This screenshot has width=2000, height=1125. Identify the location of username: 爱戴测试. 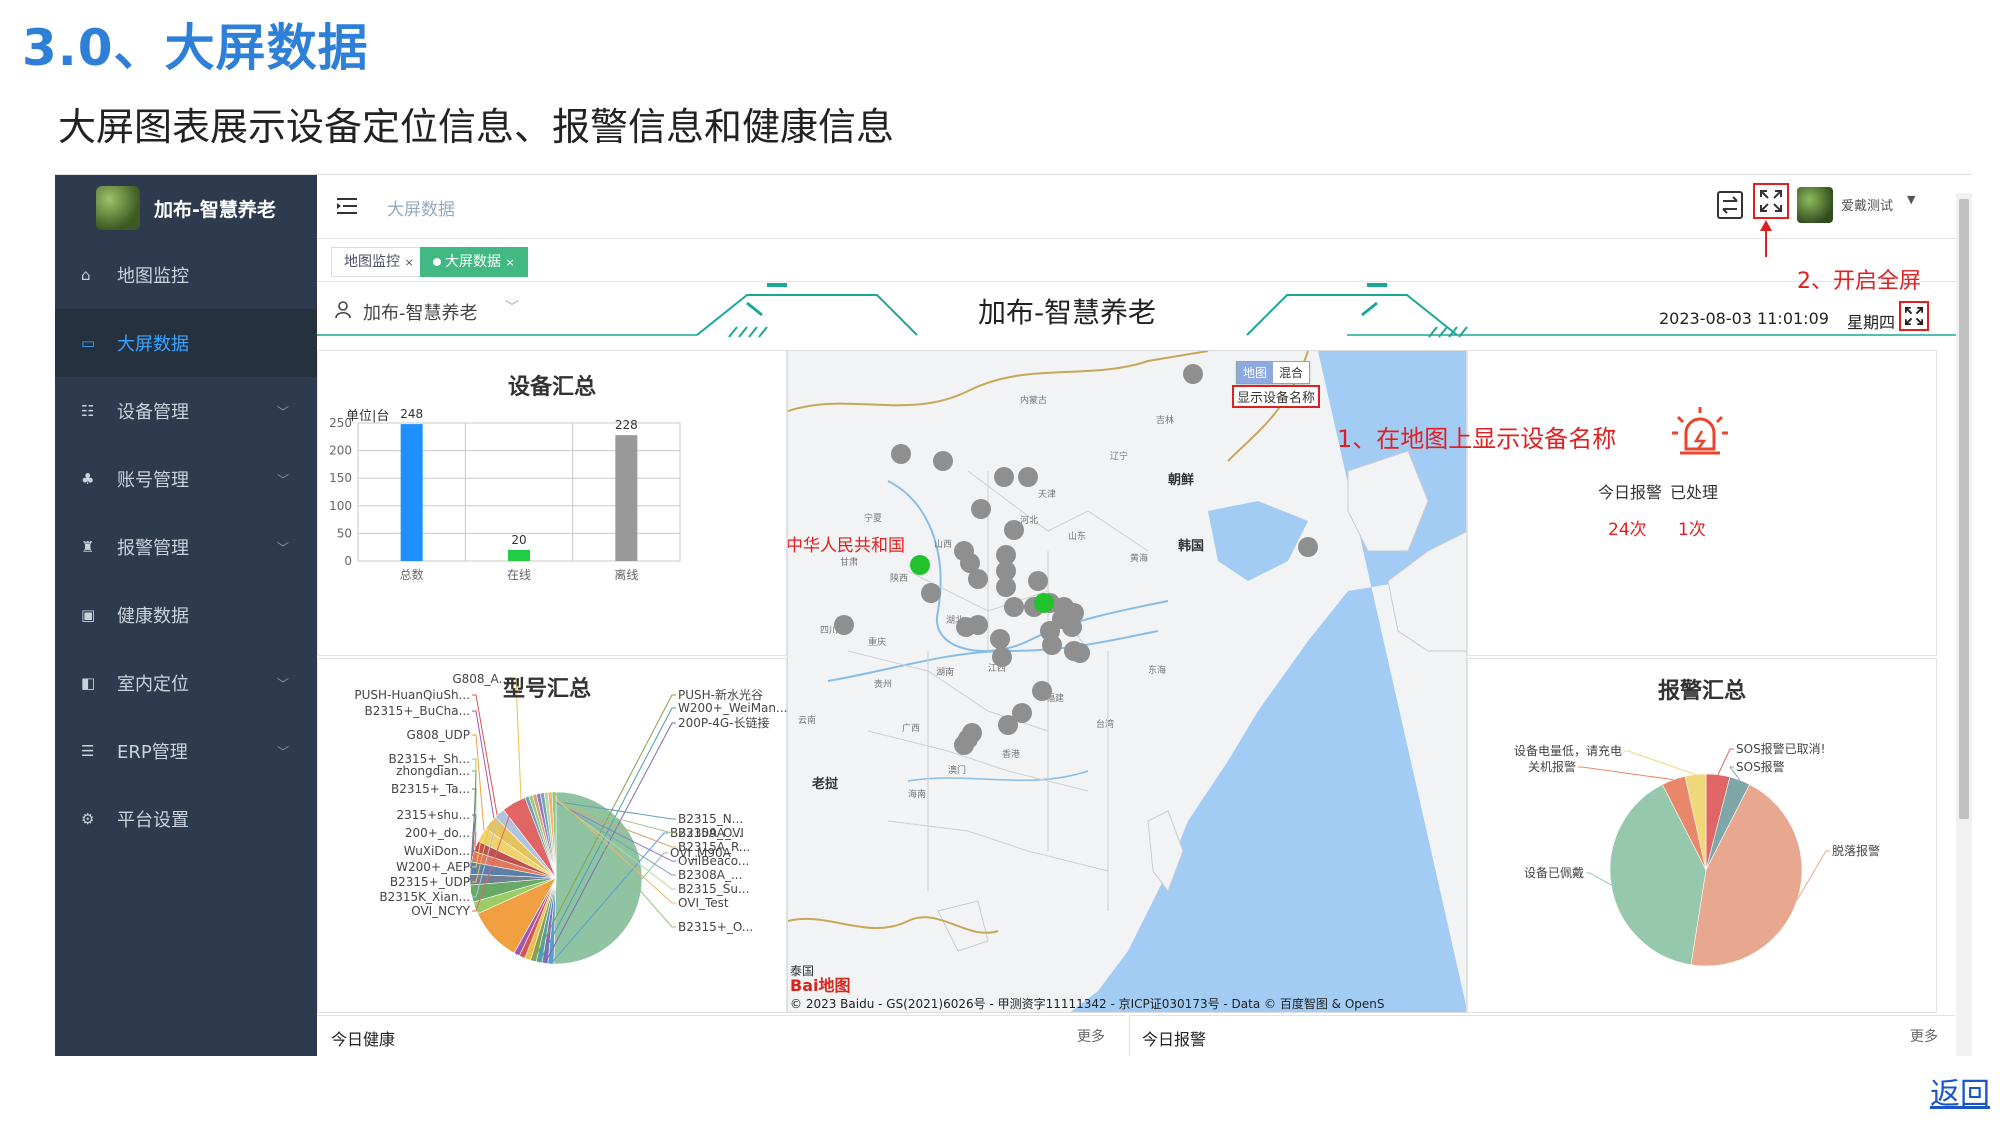
(1867, 204).